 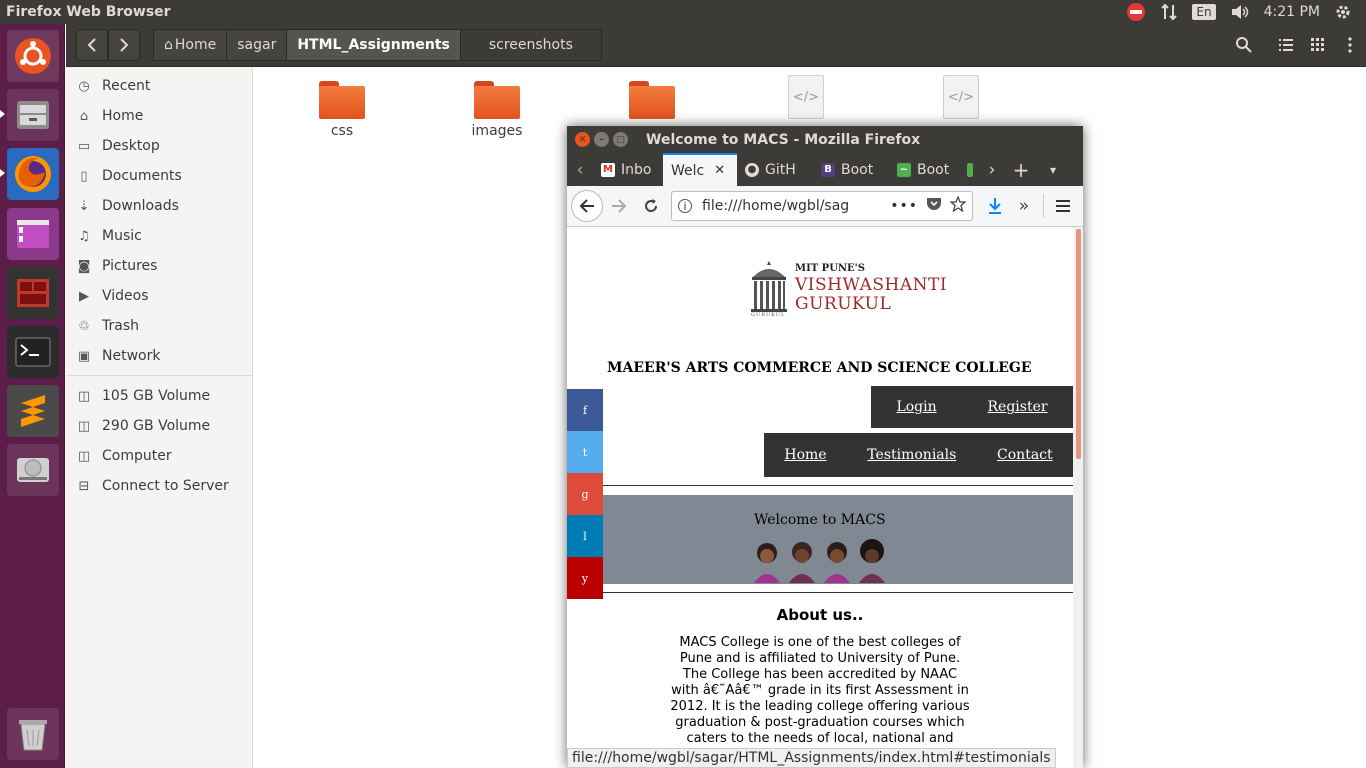 What do you see at coordinates (1078, 344) in the screenshot?
I see `scrollbar-thumb` at bounding box center [1078, 344].